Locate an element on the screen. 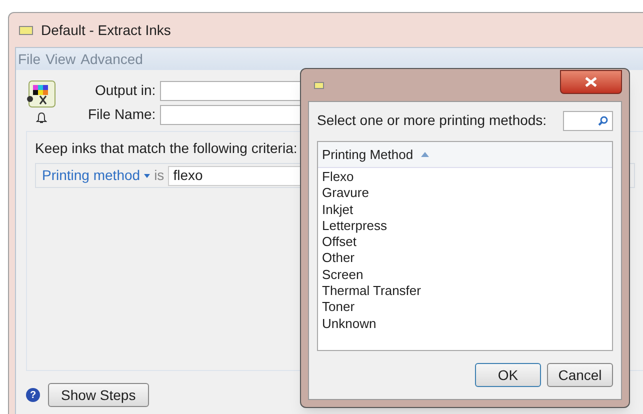 This screenshot has height=414, width=643. cancel-button: Cancel is located at coordinates (580, 375).